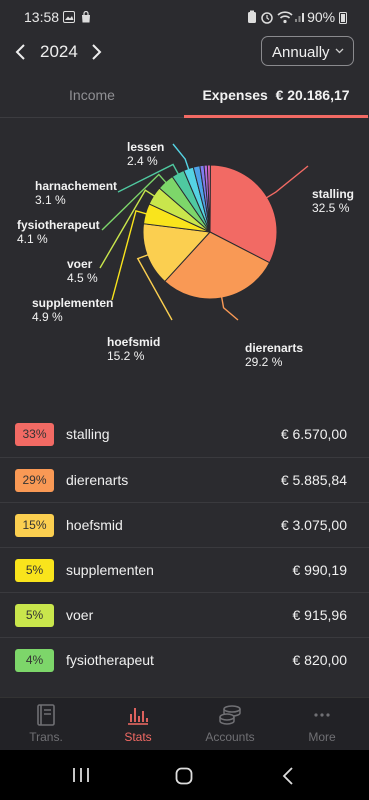  I want to click on pie-label-stalling: stalling, so click(333, 194).